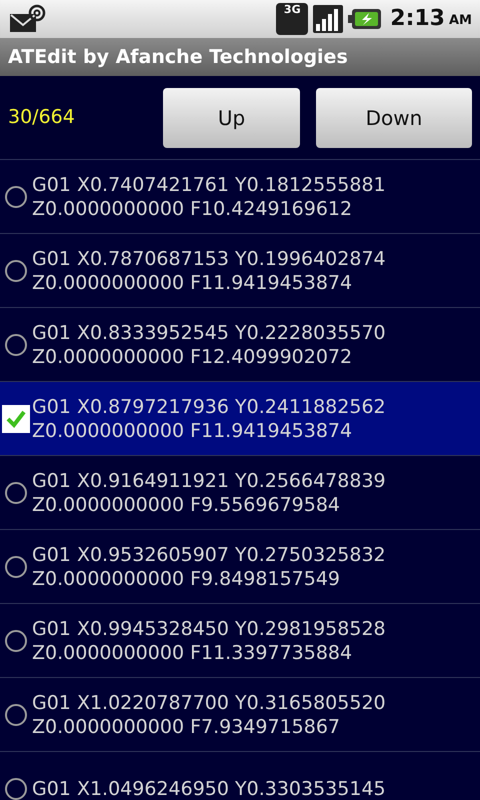 This screenshot has width=480, height=800. What do you see at coordinates (394, 118) in the screenshot?
I see `nav-button: Down` at bounding box center [394, 118].